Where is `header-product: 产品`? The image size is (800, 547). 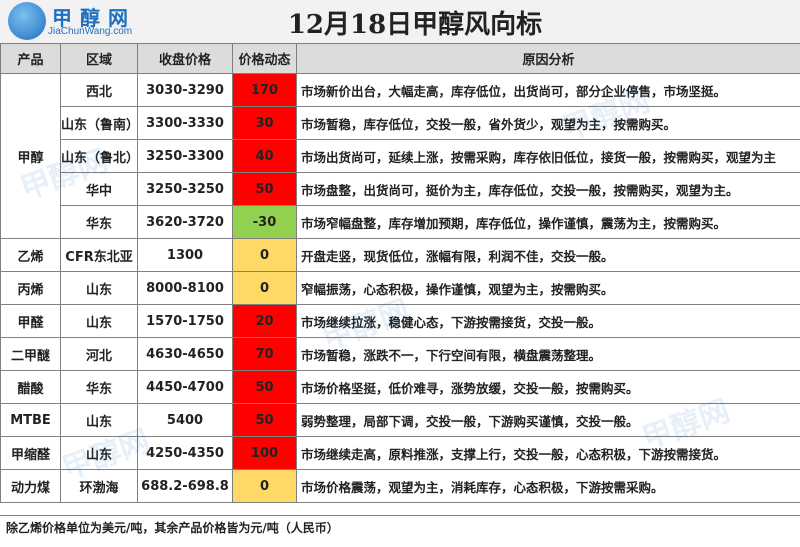 header-product: 产品 is located at coordinates (30, 58).